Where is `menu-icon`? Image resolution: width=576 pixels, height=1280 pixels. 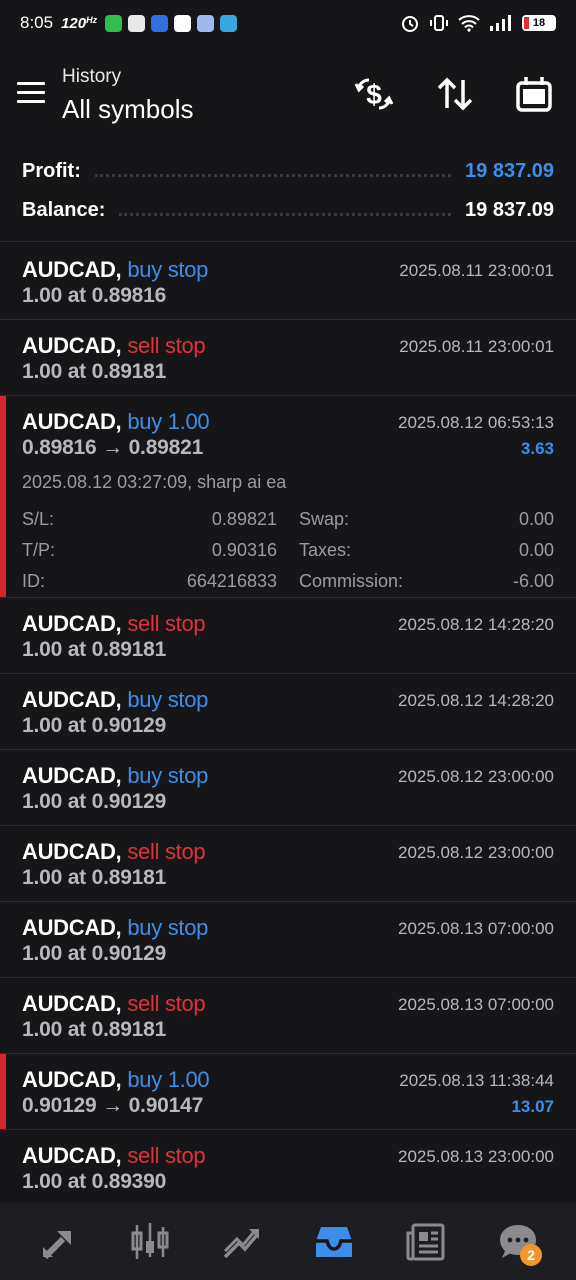 menu-icon is located at coordinates (31, 83).